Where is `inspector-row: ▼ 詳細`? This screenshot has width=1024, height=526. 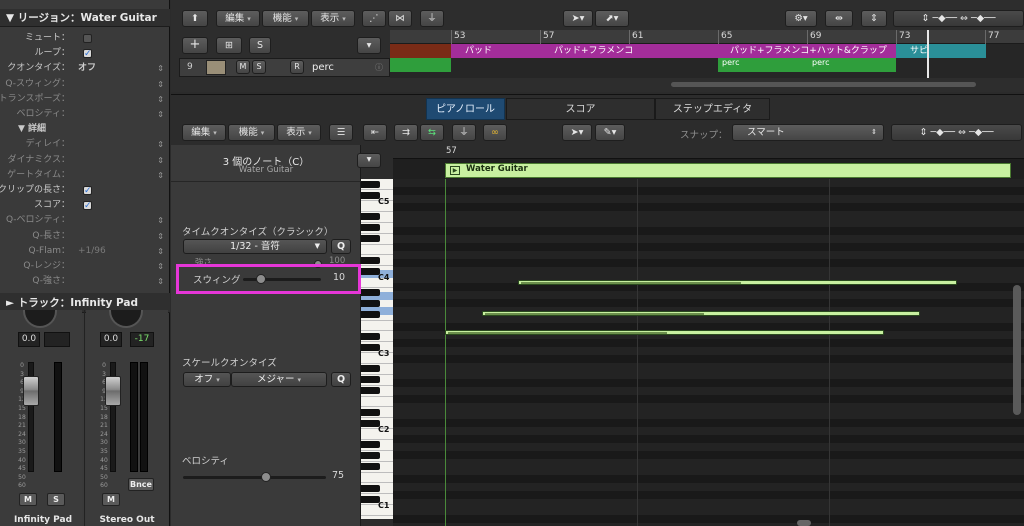 inspector-row: ▼ 詳細 is located at coordinates (85, 129).